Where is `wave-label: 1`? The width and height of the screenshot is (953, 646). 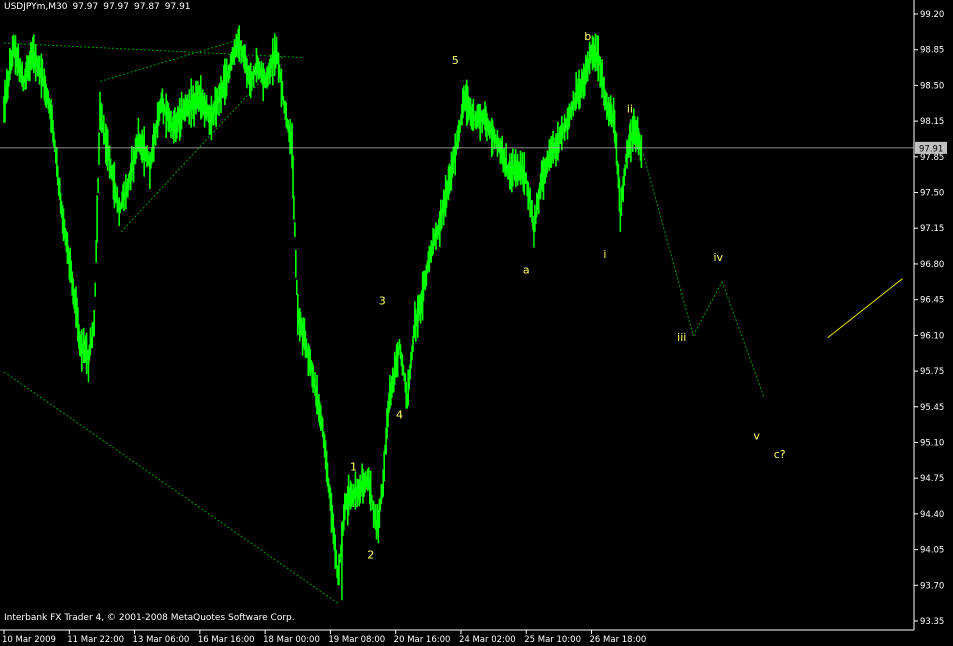
wave-label: 1 is located at coordinates (353, 467).